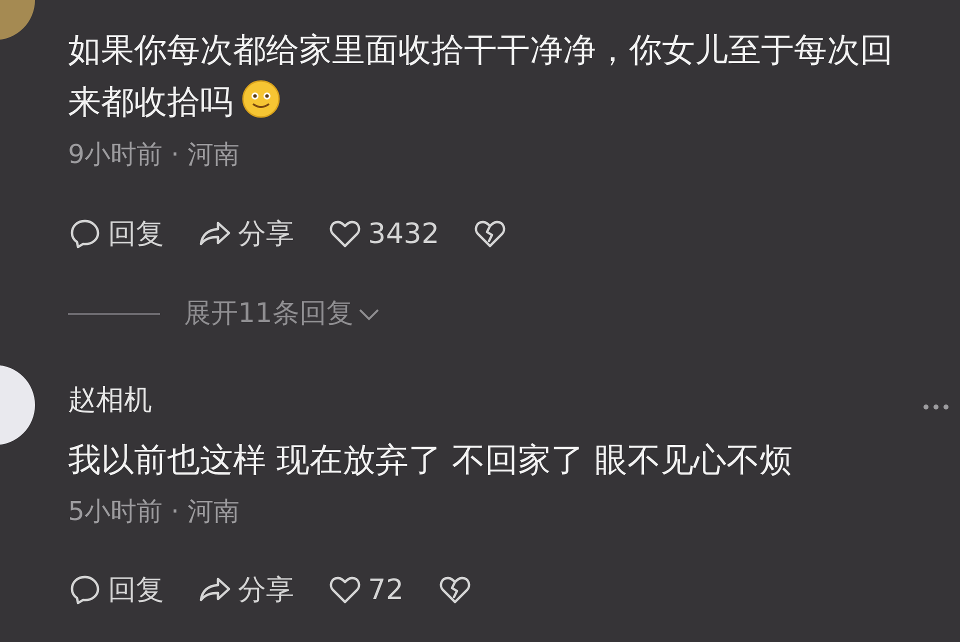  What do you see at coordinates (430, 459) in the screenshot?
I see `comment-text: 我以前也这样 现在放弃了 不回家了 眼不见心不烦` at bounding box center [430, 459].